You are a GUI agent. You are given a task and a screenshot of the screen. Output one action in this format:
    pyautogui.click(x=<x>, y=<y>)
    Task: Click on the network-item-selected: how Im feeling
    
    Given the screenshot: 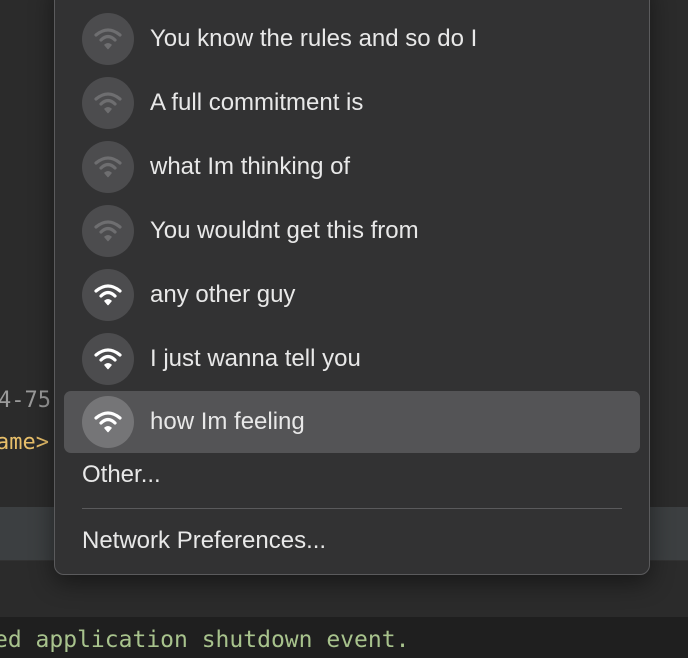 What is the action you would take?
    pyautogui.click(x=352, y=422)
    